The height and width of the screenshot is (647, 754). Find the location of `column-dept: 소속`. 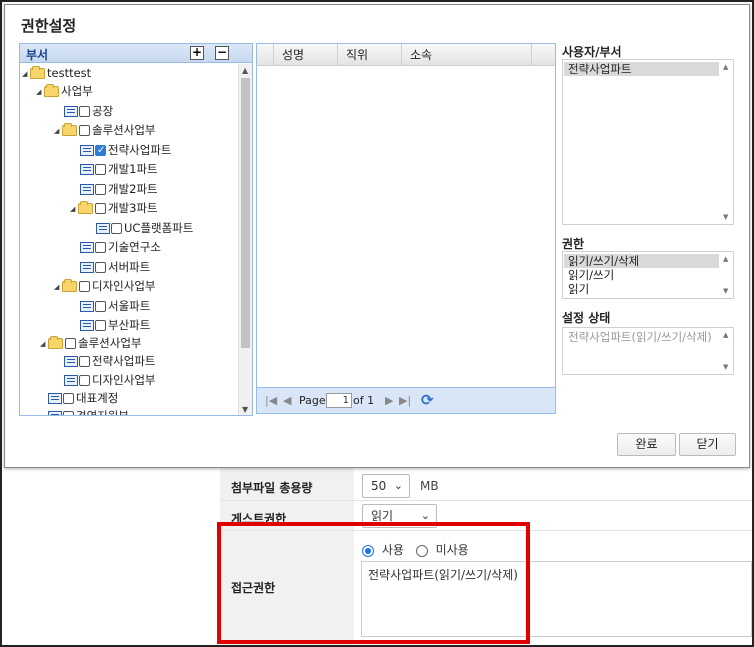

column-dept: 소속 is located at coordinates (467, 55).